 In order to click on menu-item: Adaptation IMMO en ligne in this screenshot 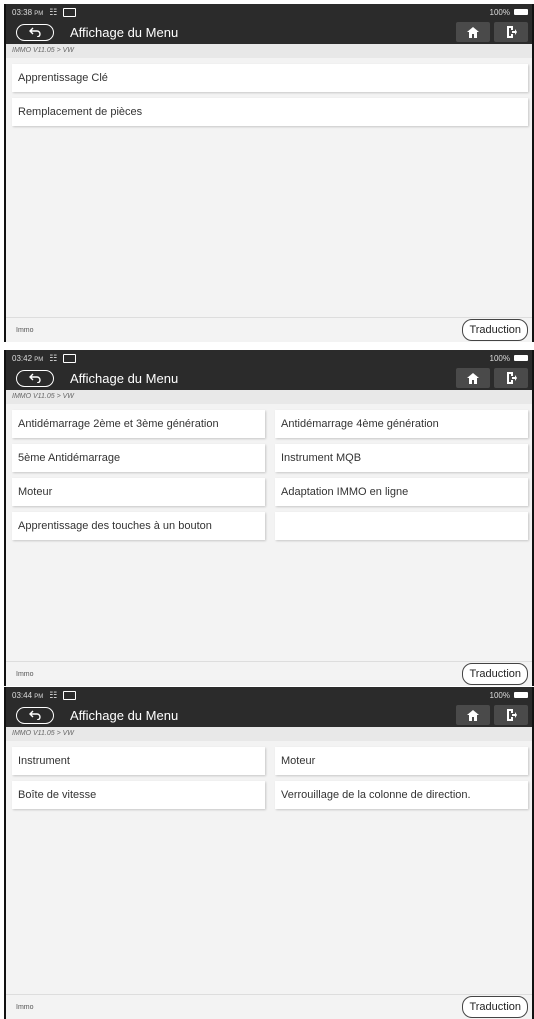, I will do `click(401, 492)`.